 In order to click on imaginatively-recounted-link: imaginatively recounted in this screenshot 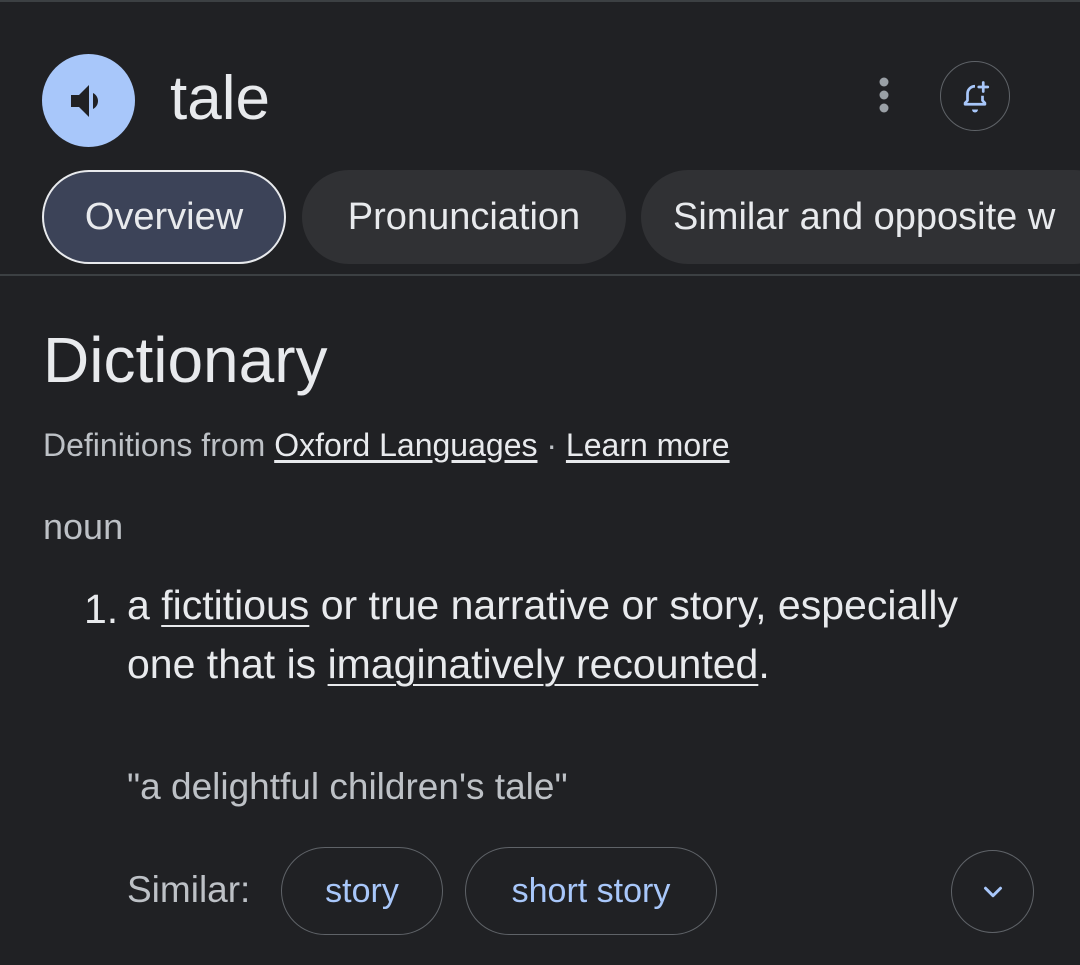, I will do `click(543, 664)`.